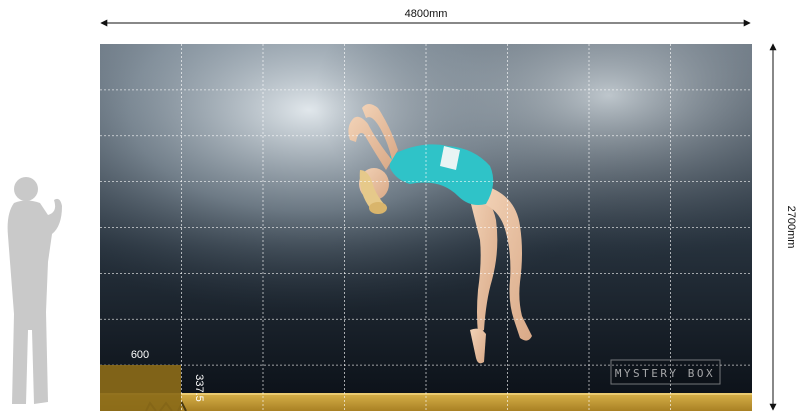  Describe the element at coordinates (791, 227) in the screenshot. I see `height-label: 2700mm` at that location.